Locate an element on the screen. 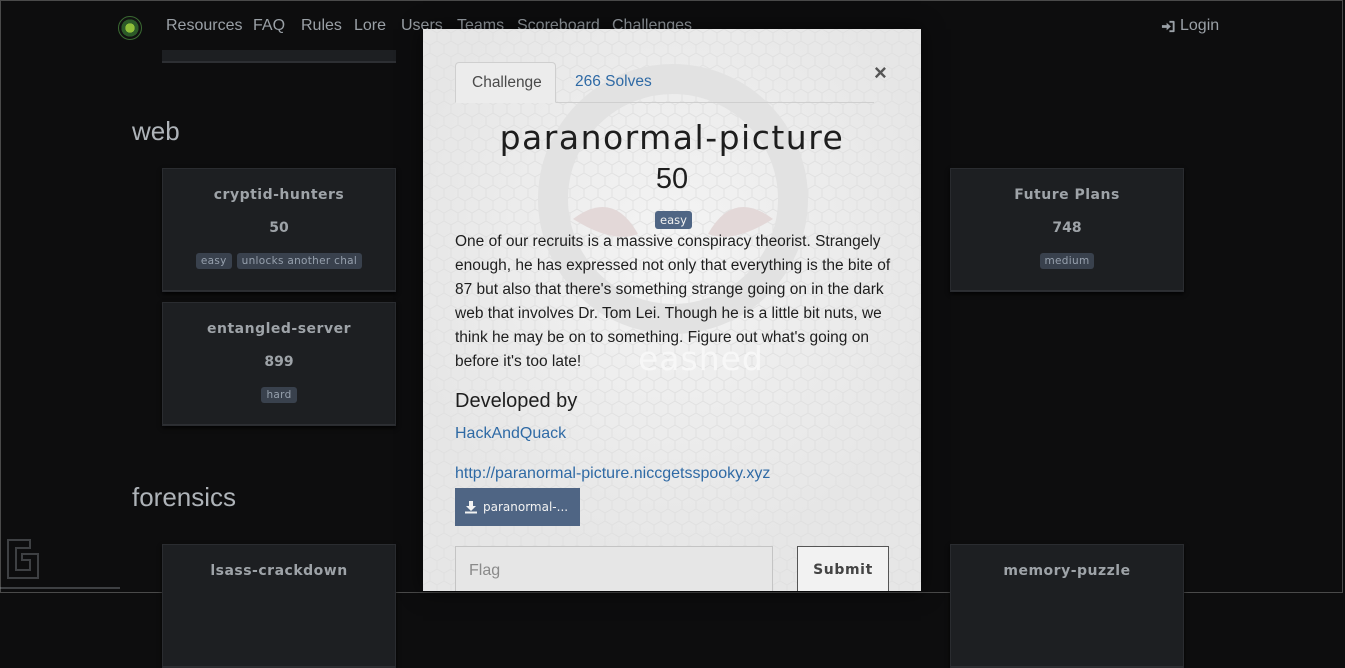 The height and width of the screenshot is (668, 1345). author-link: HackAndQuack is located at coordinates (510, 434).